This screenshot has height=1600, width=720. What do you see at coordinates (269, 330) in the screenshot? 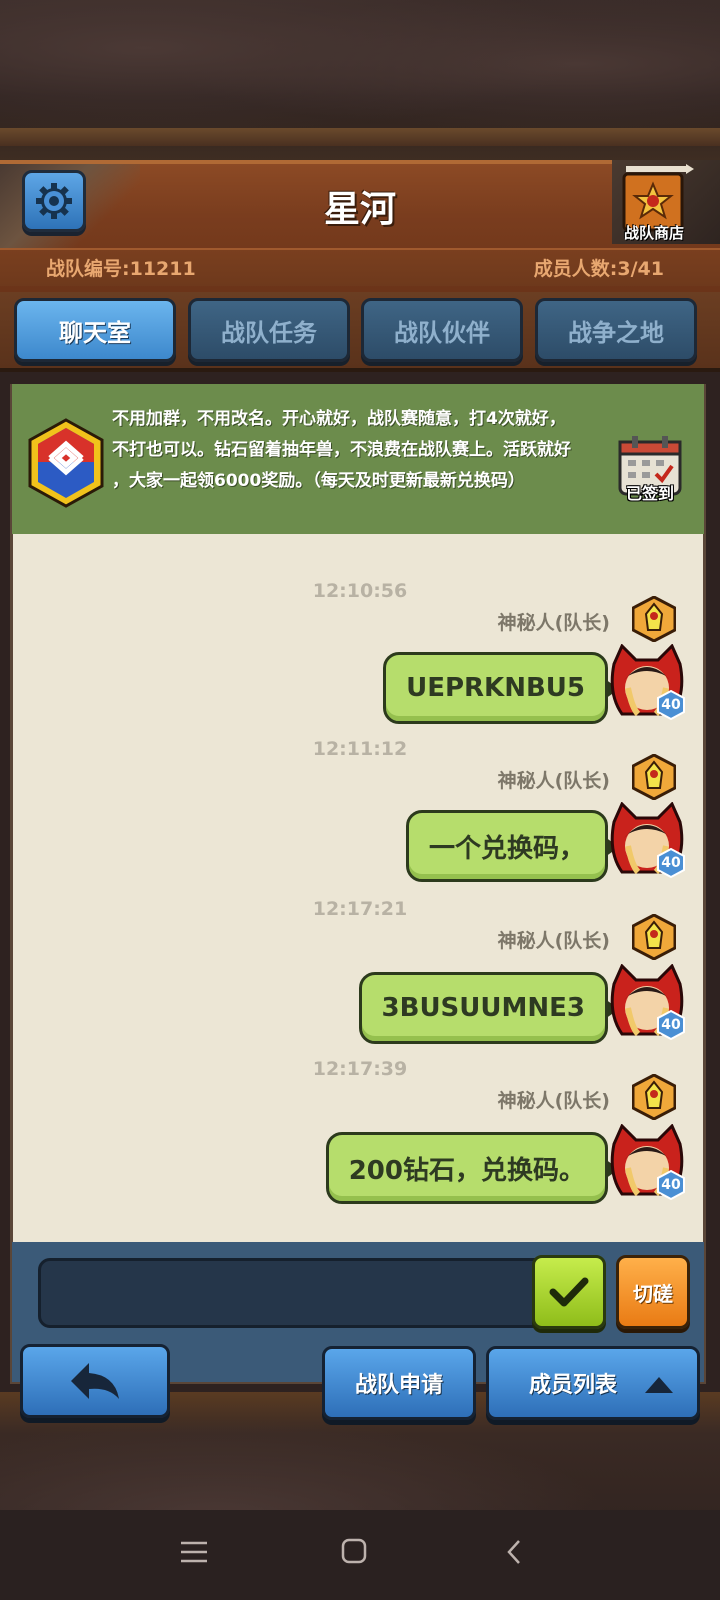
I see `tab-team-tasks: 战队任务` at bounding box center [269, 330].